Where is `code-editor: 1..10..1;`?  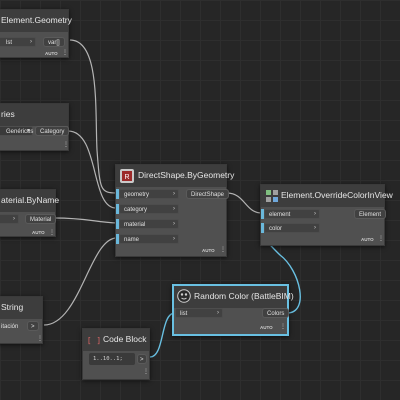 code-editor: 1..10..1; is located at coordinates (112, 359).